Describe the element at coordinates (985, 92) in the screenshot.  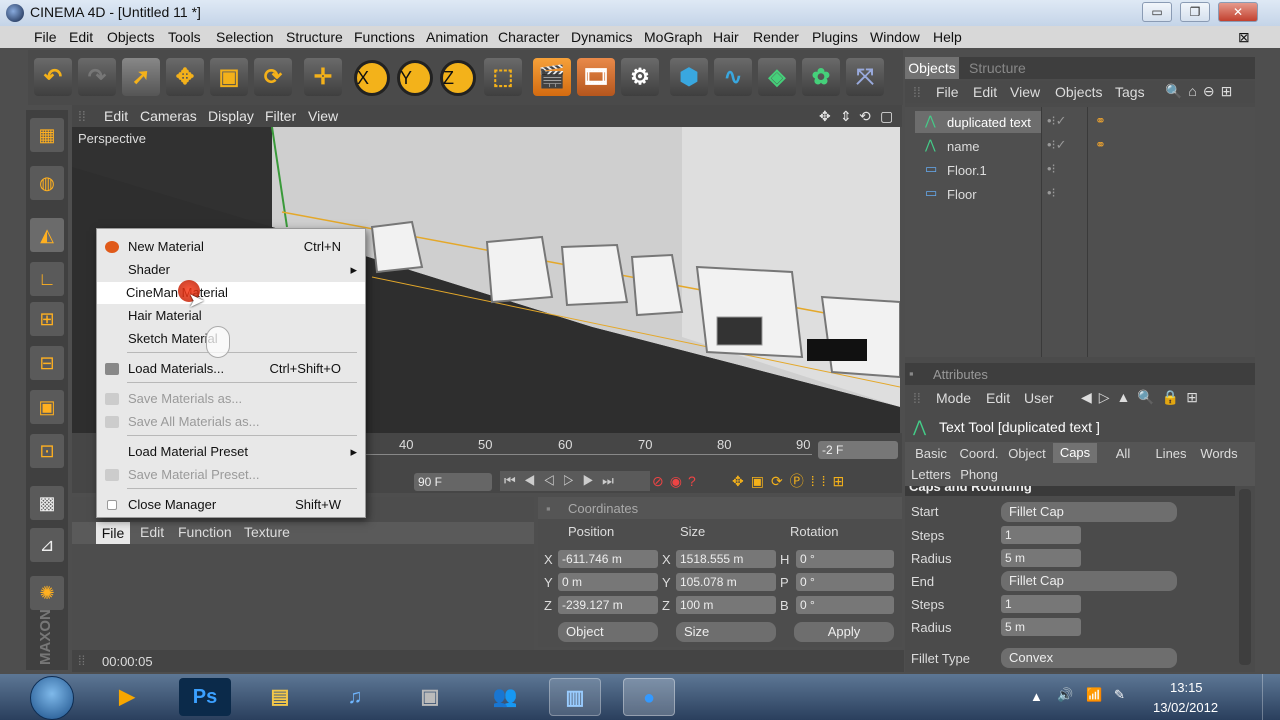
I see `objects-menu-edit: Edit` at that location.